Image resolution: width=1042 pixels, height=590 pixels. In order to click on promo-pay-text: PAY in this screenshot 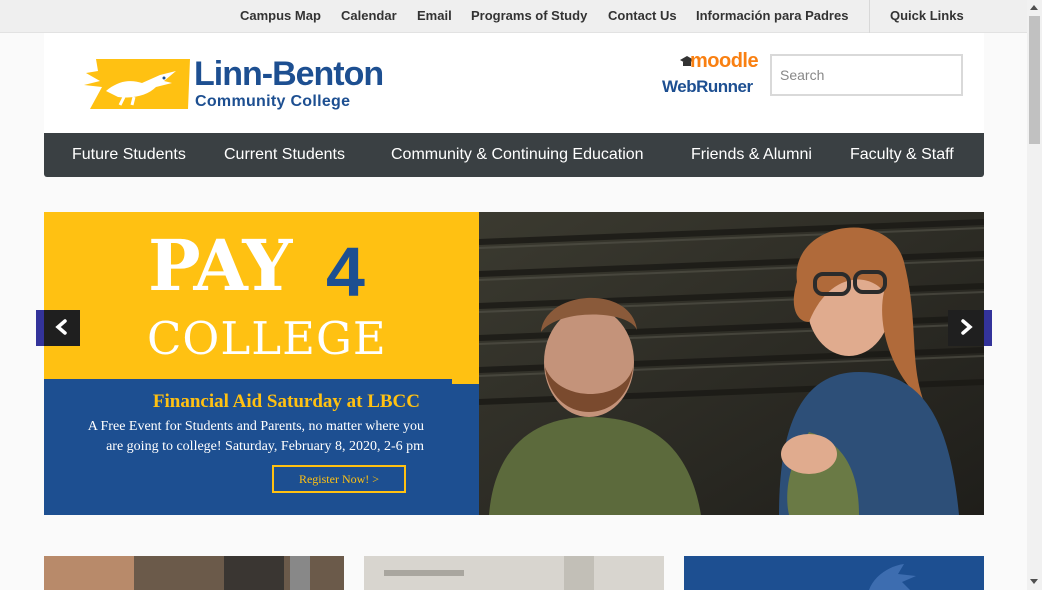, I will do `click(220, 265)`.